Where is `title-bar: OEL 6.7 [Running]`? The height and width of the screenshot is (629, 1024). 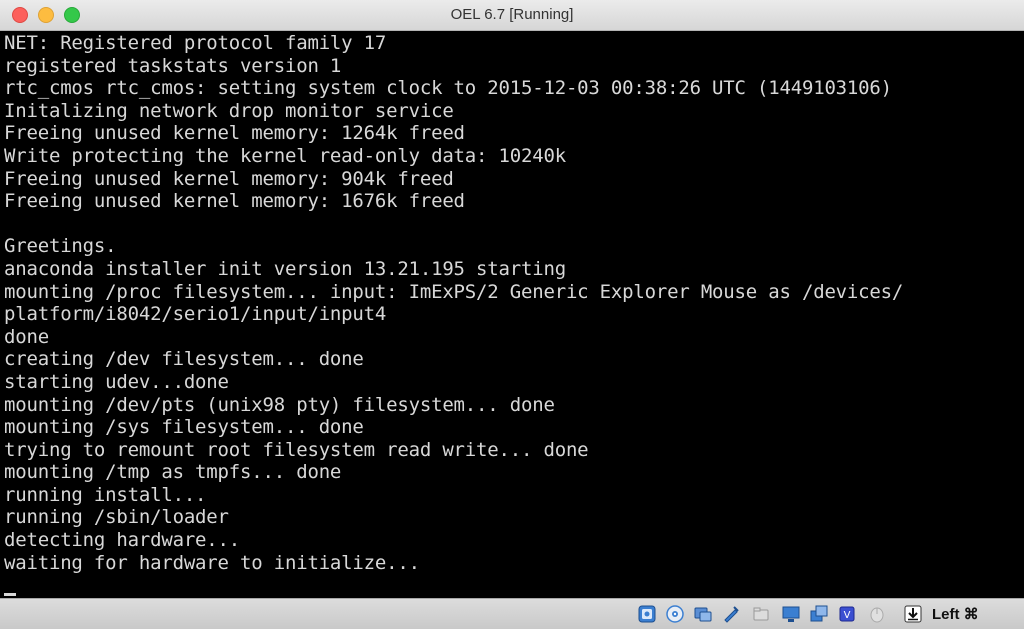 title-bar: OEL 6.7 [Running] is located at coordinates (512, 15).